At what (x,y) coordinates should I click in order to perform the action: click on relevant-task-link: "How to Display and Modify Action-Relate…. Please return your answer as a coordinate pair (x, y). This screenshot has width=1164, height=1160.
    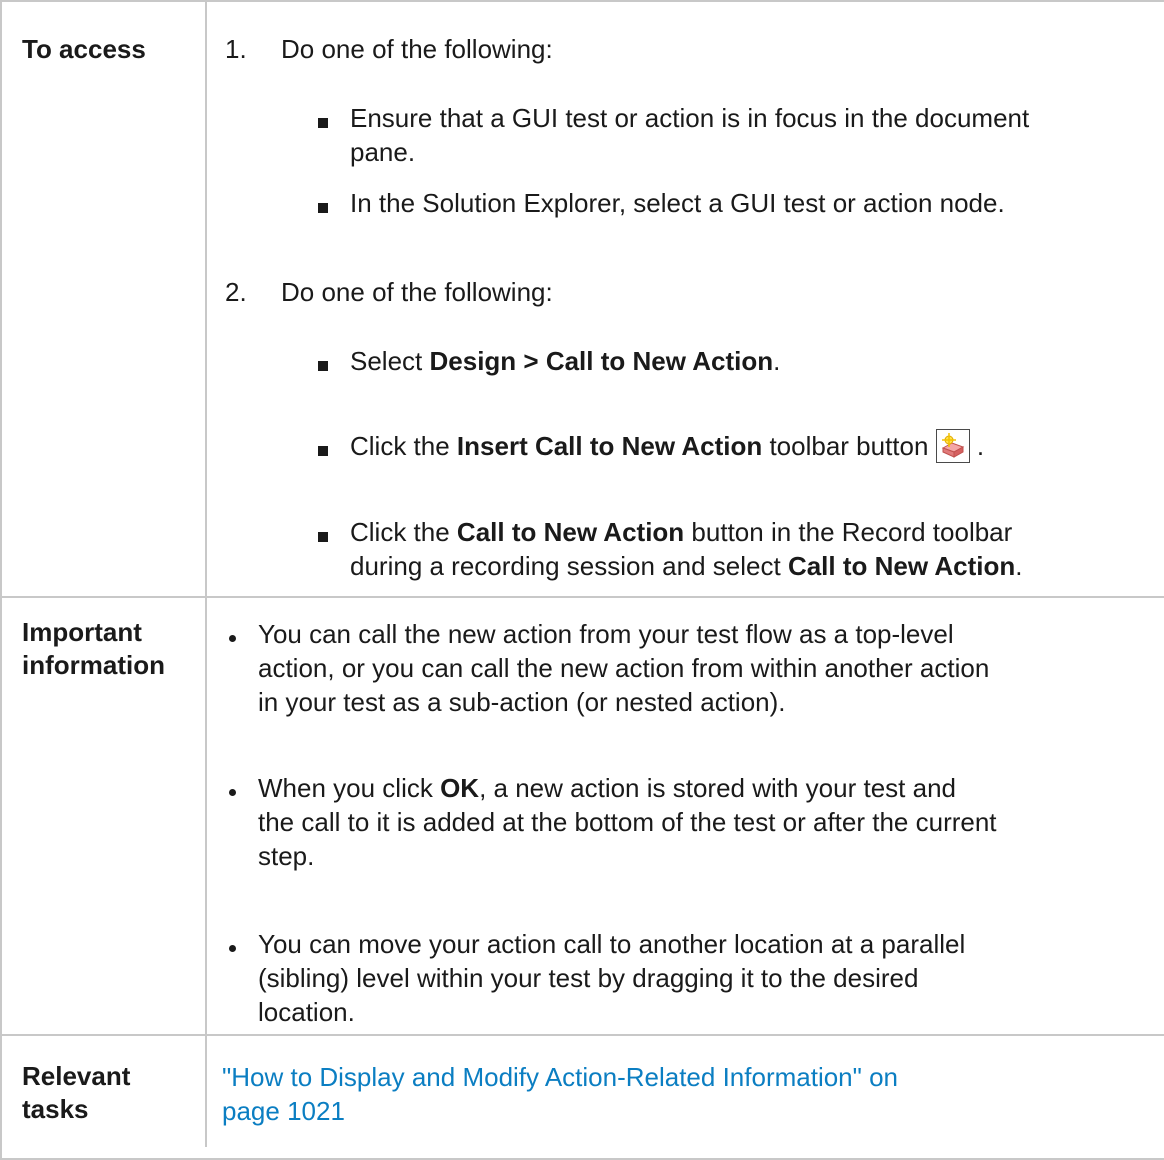
    Looking at the image, I should click on (689, 1094).